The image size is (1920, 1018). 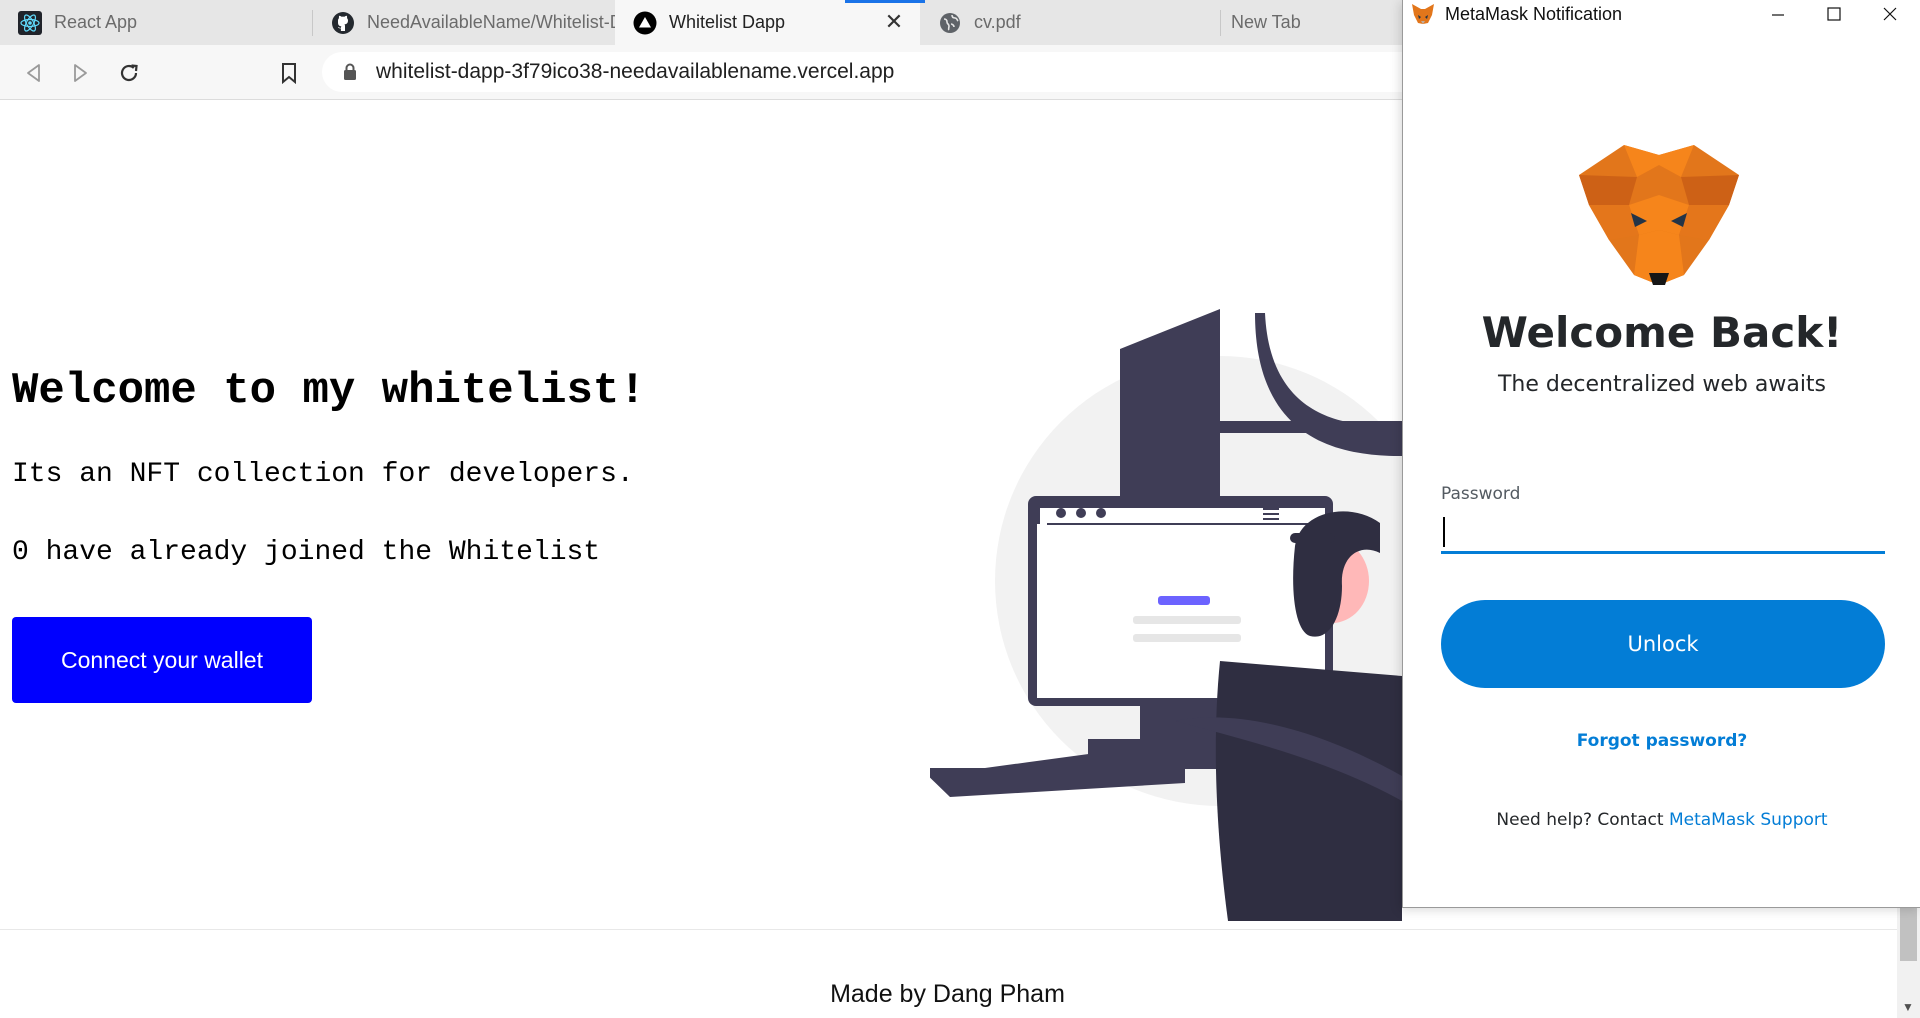 What do you see at coordinates (1184, 600) in the screenshot?
I see `screen-accent-bar` at bounding box center [1184, 600].